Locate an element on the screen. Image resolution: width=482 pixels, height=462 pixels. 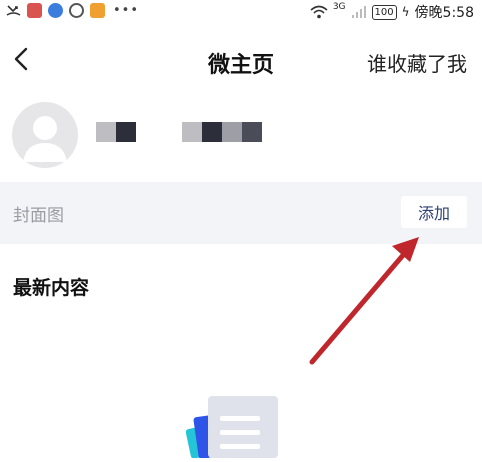
app-notification-icon is located at coordinates (34, 10).